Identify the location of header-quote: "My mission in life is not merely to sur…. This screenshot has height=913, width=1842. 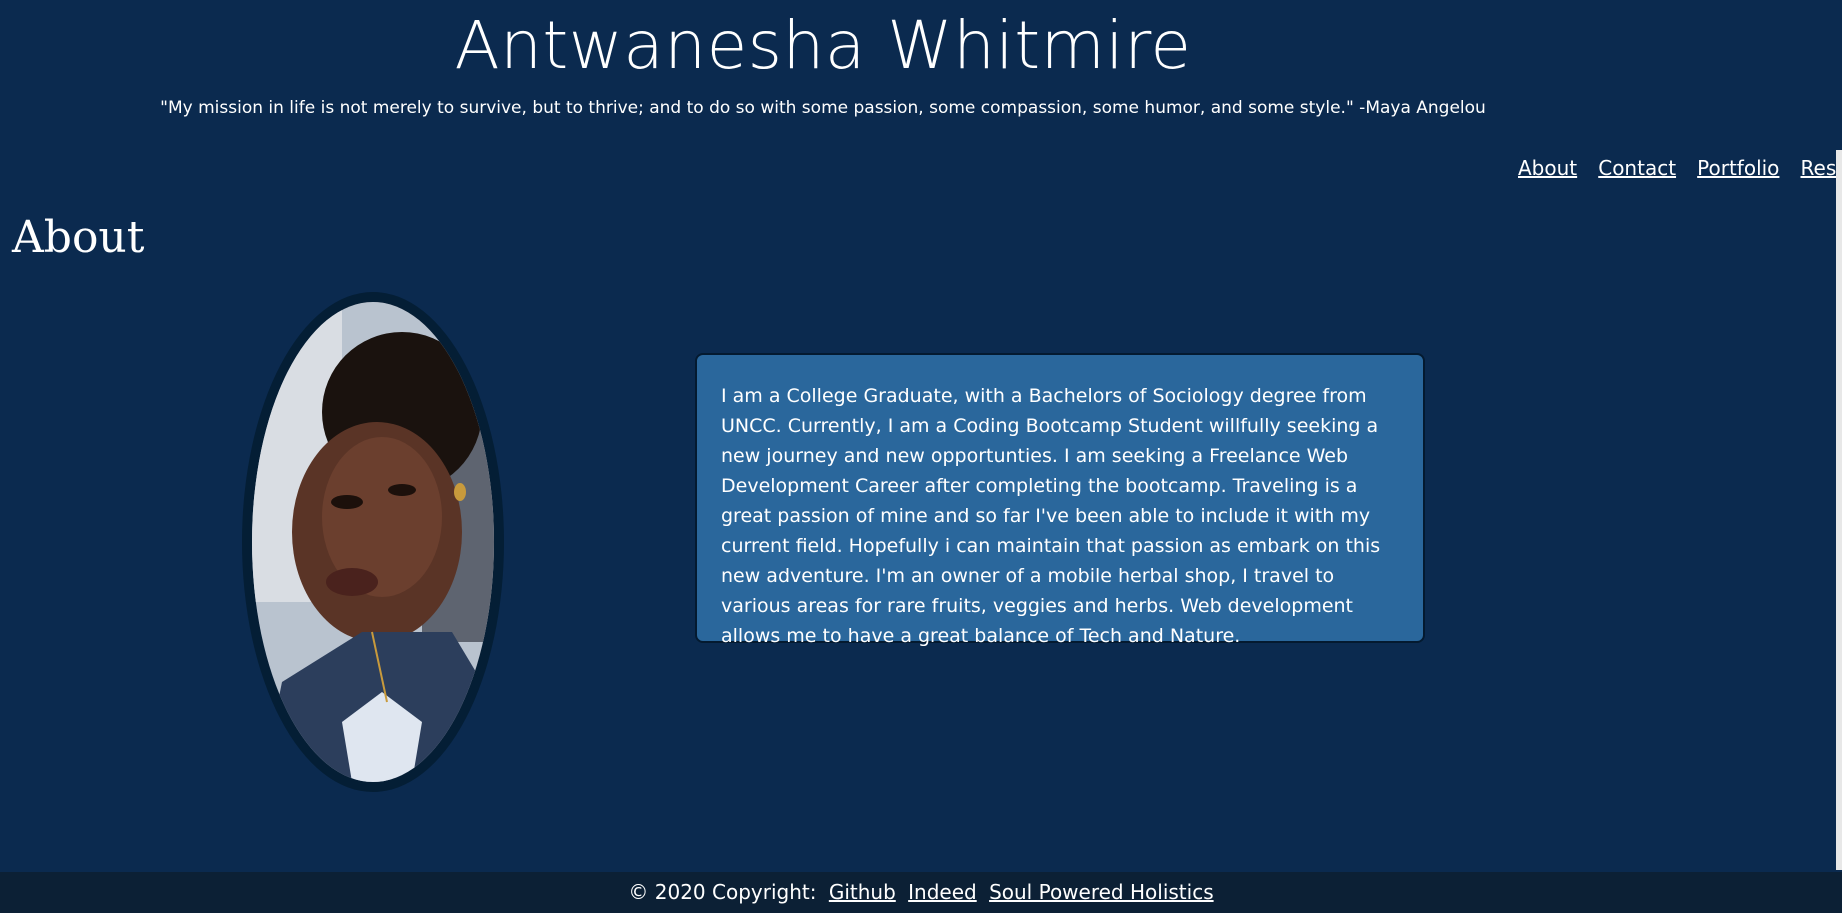
(823, 108).